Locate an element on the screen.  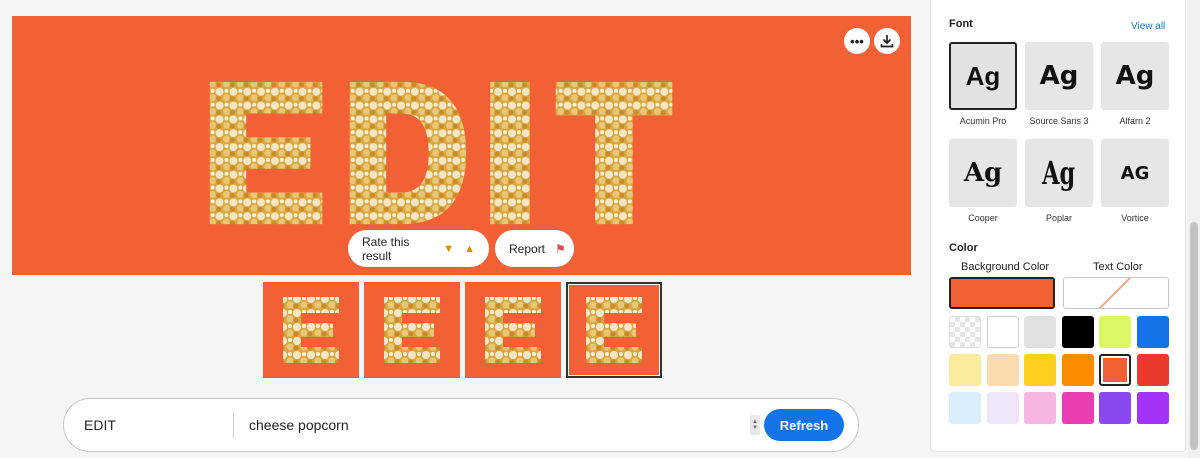
rate-label: Rate this result is located at coordinates (386, 248).